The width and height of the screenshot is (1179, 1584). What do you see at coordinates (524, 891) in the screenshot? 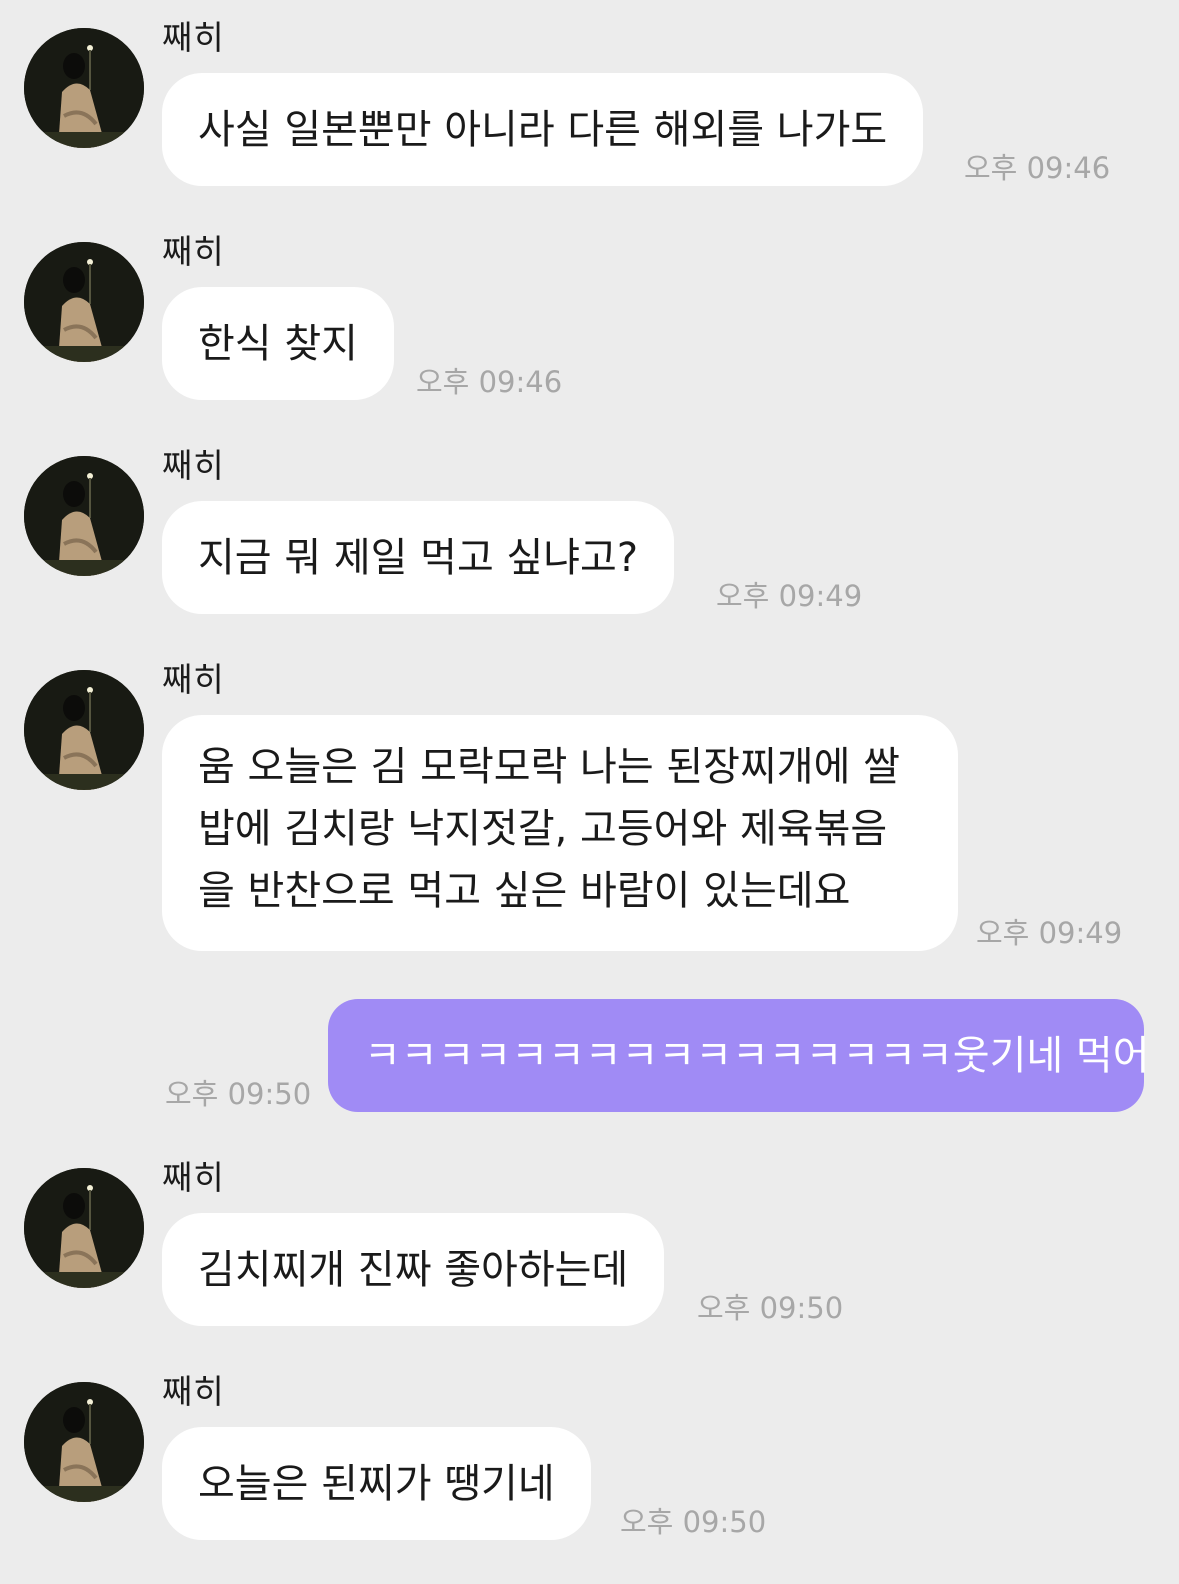
I see `message-line: 을 반찬으로 먹고 싶은 바람이 있는데요` at bounding box center [524, 891].